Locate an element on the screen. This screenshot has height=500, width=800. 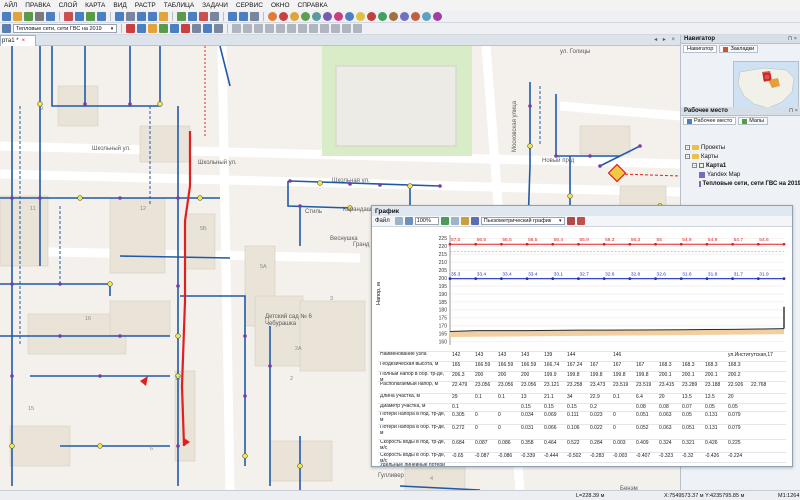
paste-icon is located at coordinates (101, 16).